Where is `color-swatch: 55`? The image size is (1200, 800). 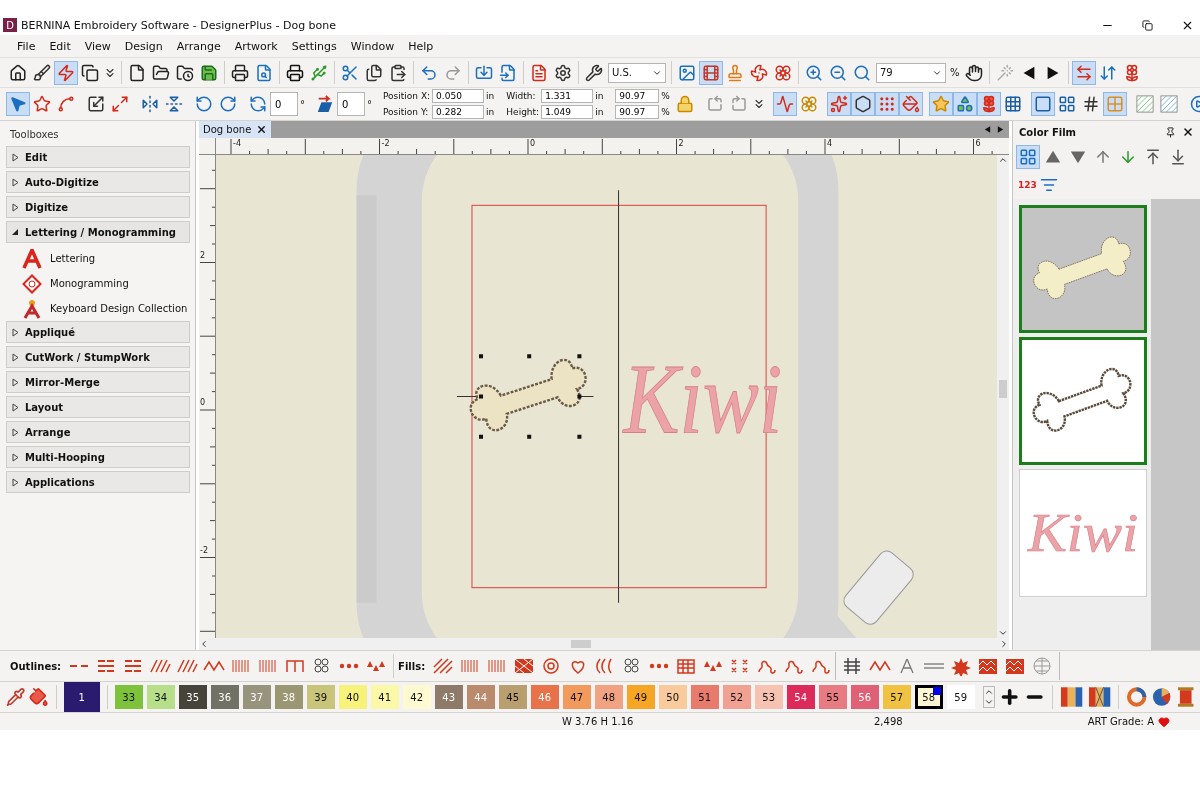 color-swatch: 55 is located at coordinates (832, 697).